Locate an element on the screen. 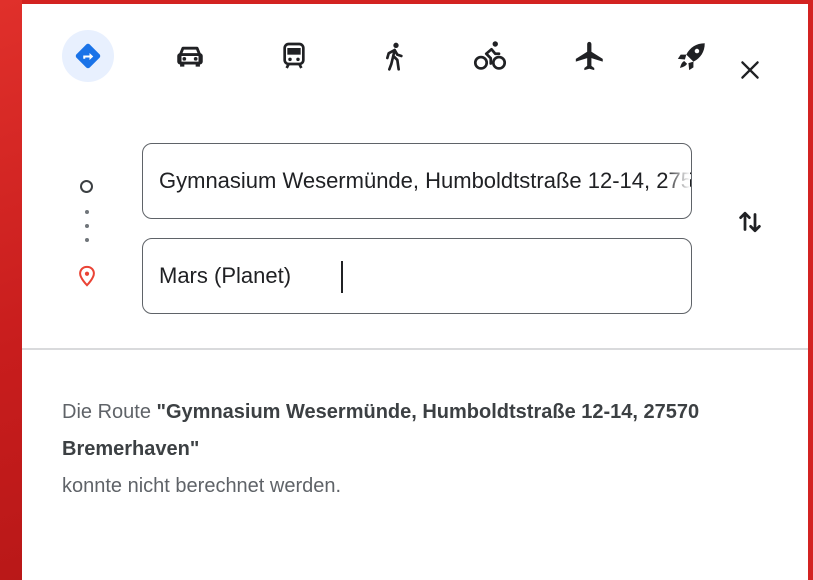 The width and height of the screenshot is (813, 580). bicycle-icon is located at coordinates (490, 55).